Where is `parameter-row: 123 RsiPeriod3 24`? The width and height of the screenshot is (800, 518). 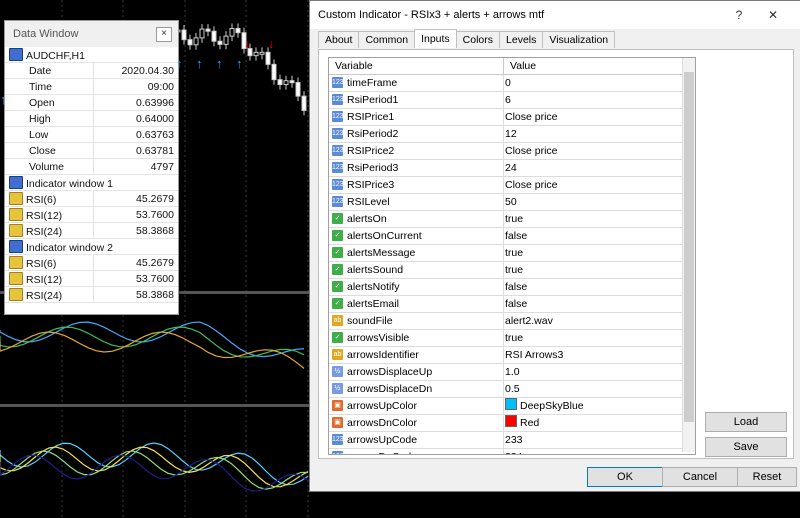
parameter-row: 123 RsiPeriod3 24 is located at coordinates (512, 168).